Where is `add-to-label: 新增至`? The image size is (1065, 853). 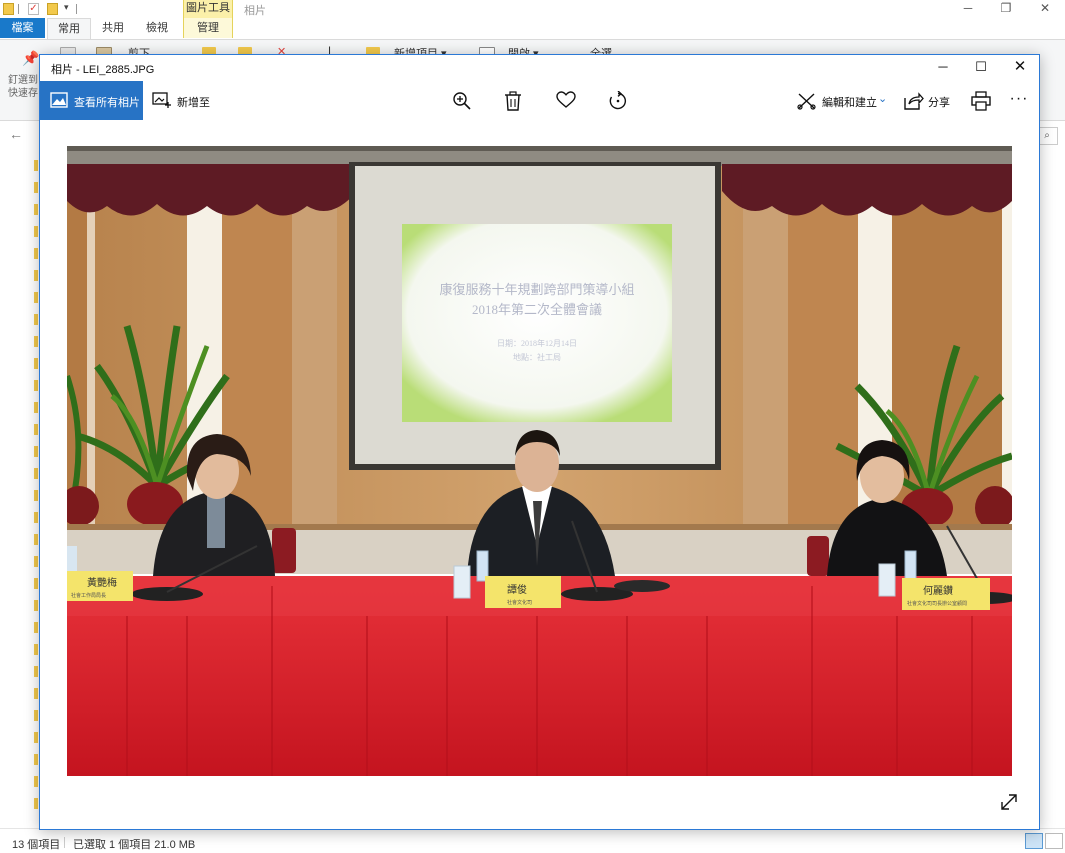
add-to-label: 新增至 is located at coordinates (193, 103).